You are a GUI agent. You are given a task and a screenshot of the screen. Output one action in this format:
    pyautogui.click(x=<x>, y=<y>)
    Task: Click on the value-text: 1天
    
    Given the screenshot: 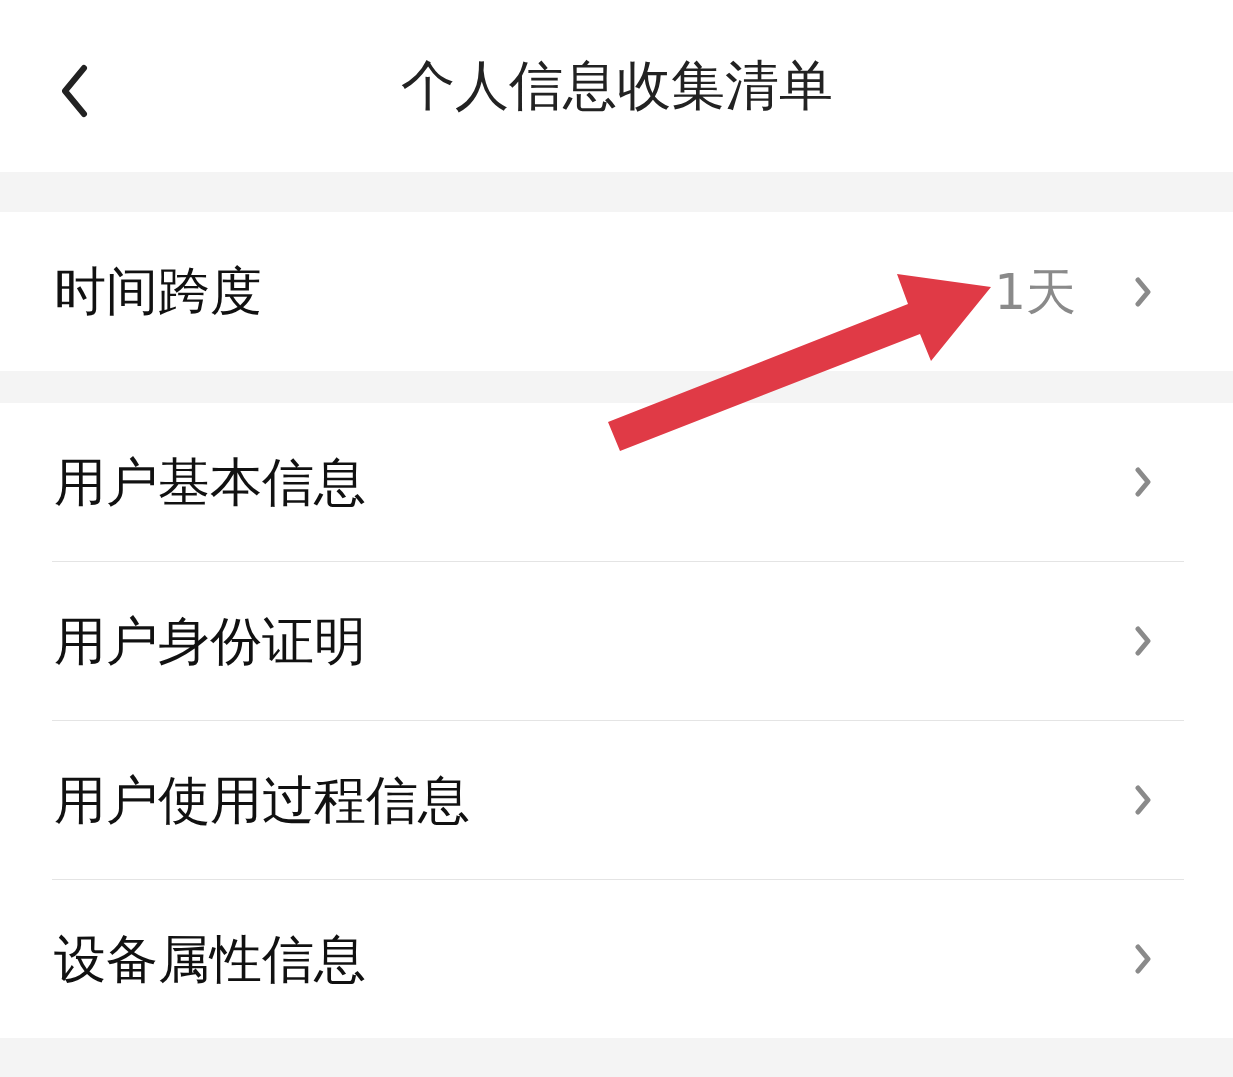 What is the action you would take?
    pyautogui.click(x=1035, y=291)
    